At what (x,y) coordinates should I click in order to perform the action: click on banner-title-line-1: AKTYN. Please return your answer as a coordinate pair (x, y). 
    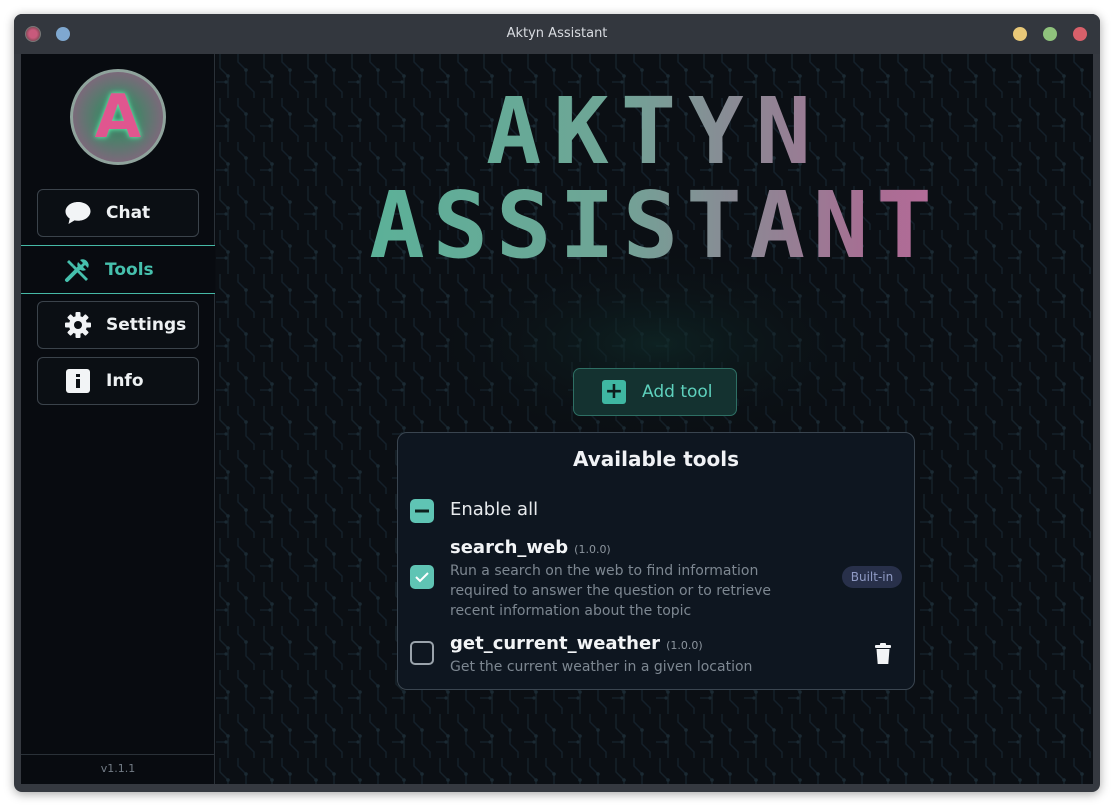
    Looking at the image, I should click on (654, 131).